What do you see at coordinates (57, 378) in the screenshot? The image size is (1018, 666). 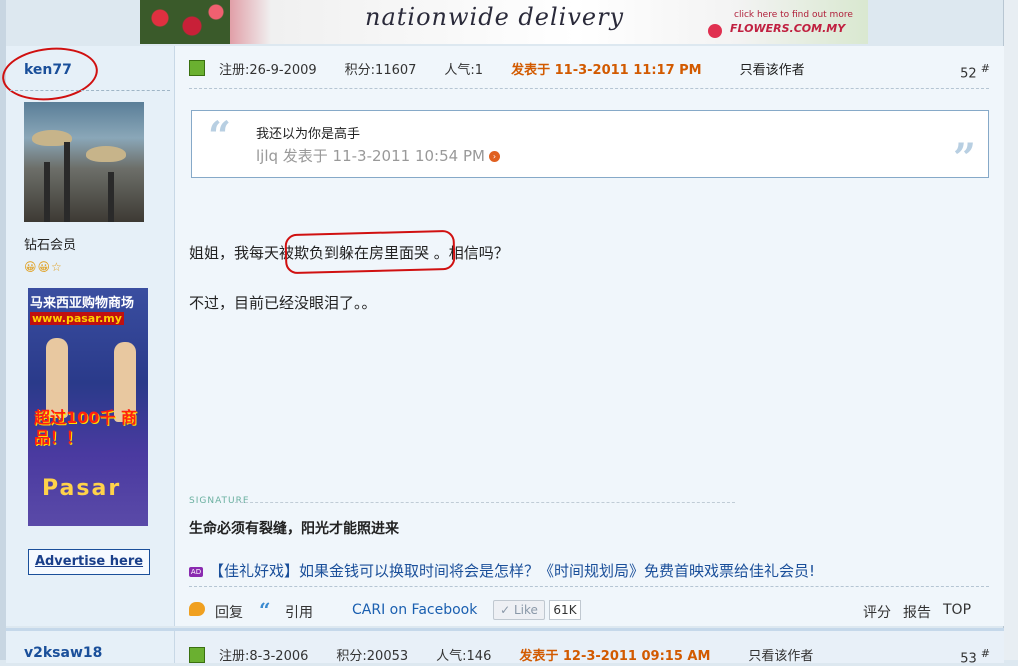 I see `ad-person-figure` at bounding box center [57, 378].